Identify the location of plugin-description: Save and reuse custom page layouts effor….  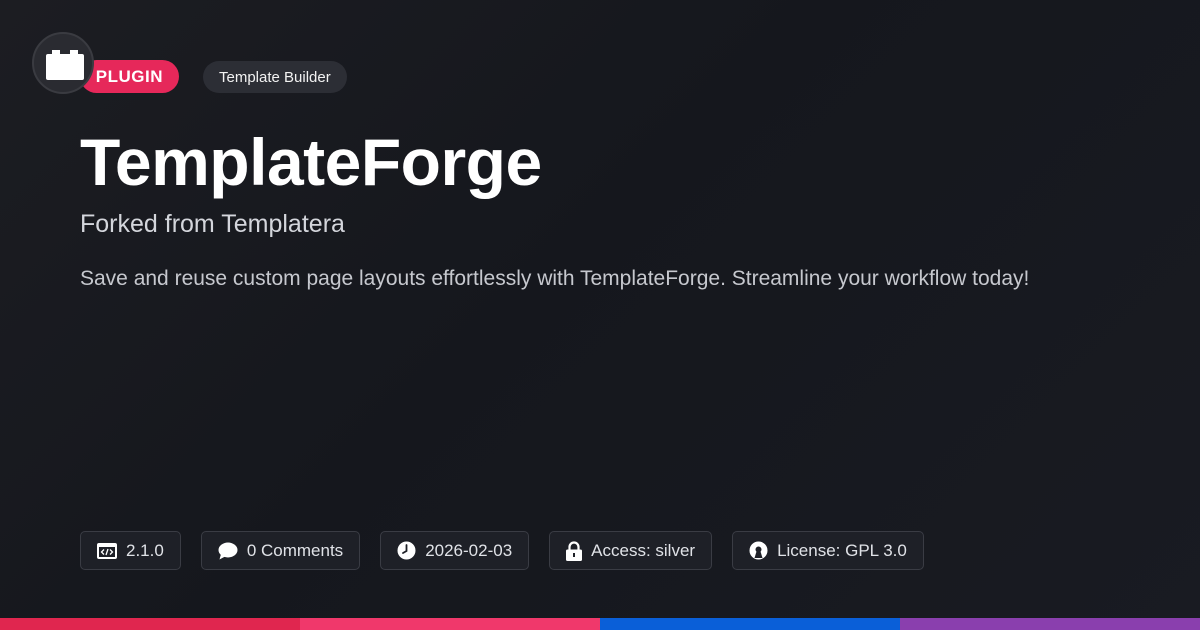
(555, 278).